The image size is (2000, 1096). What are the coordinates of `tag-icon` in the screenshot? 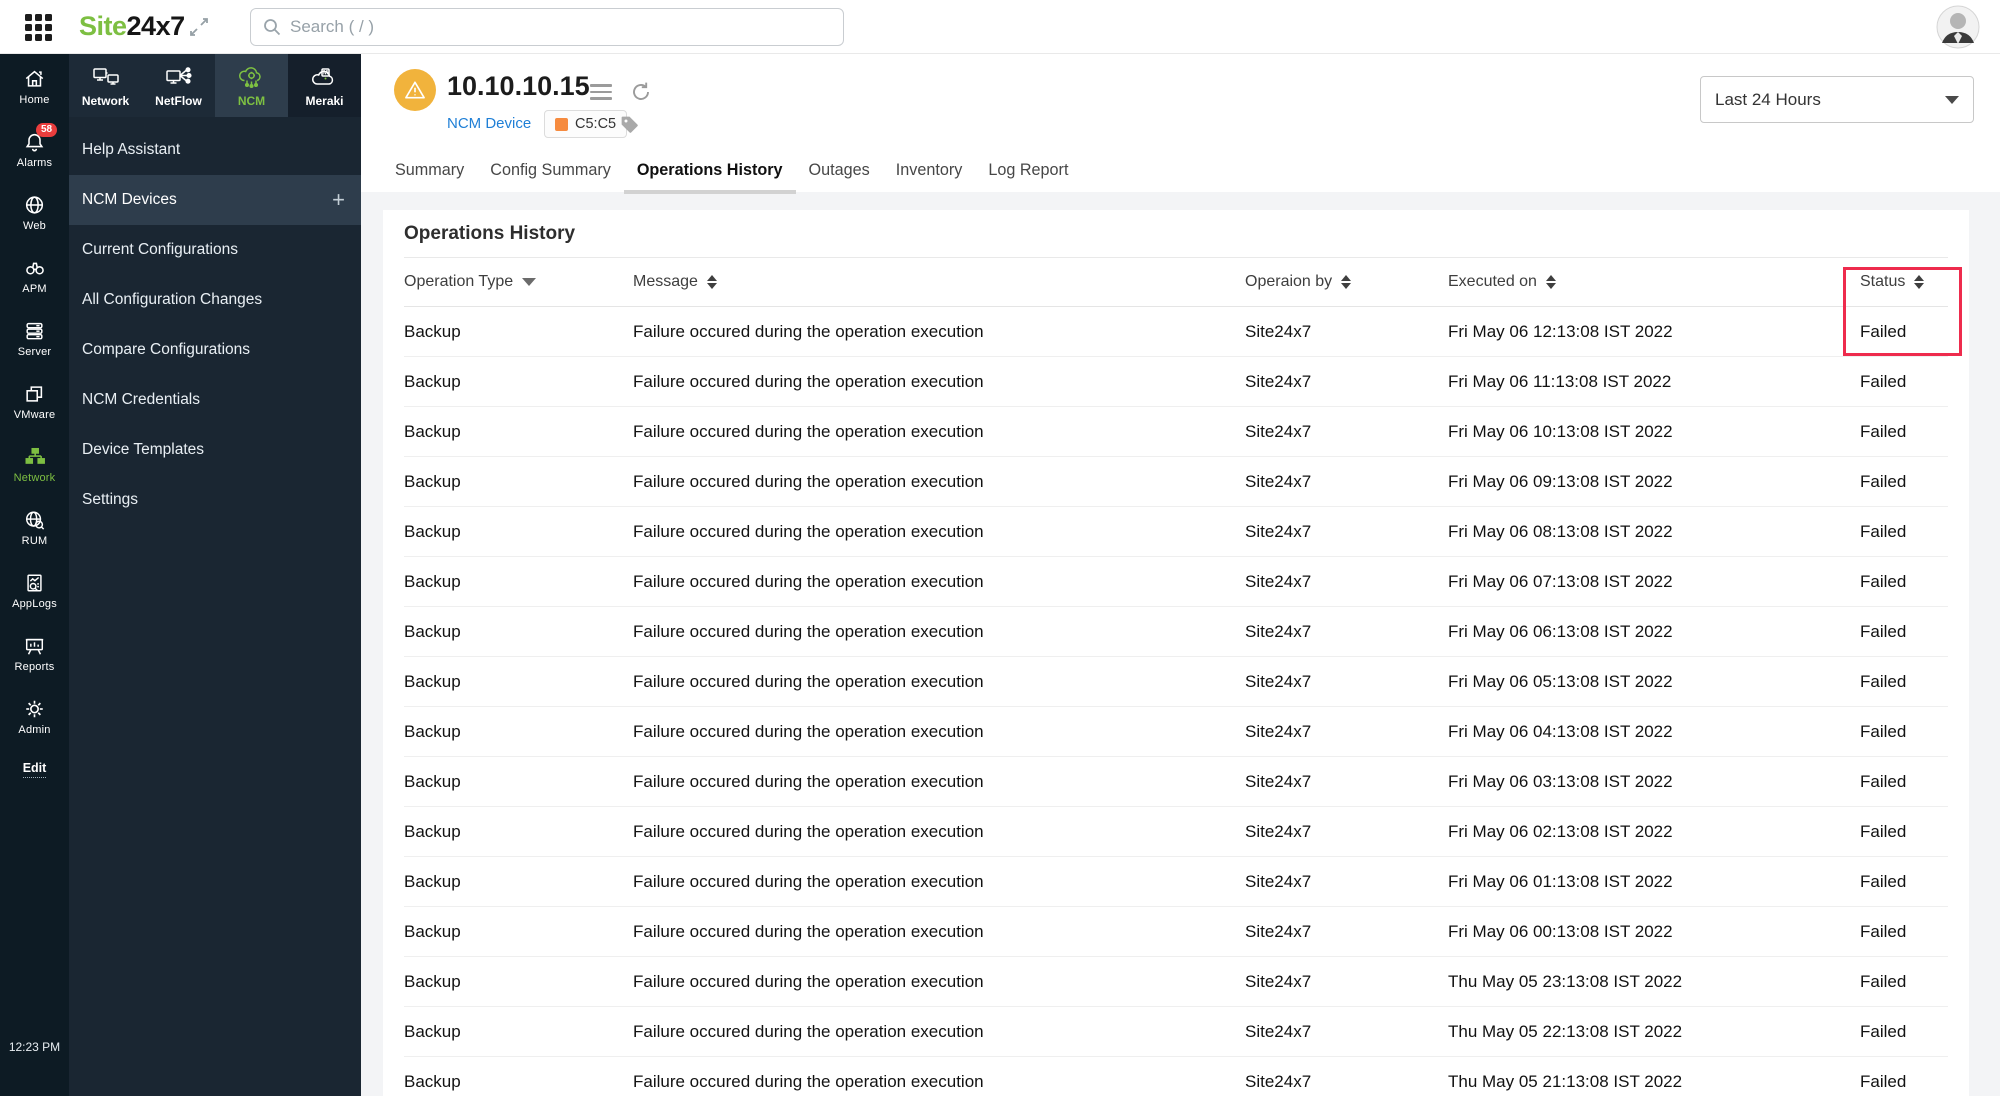 It's located at (629, 124).